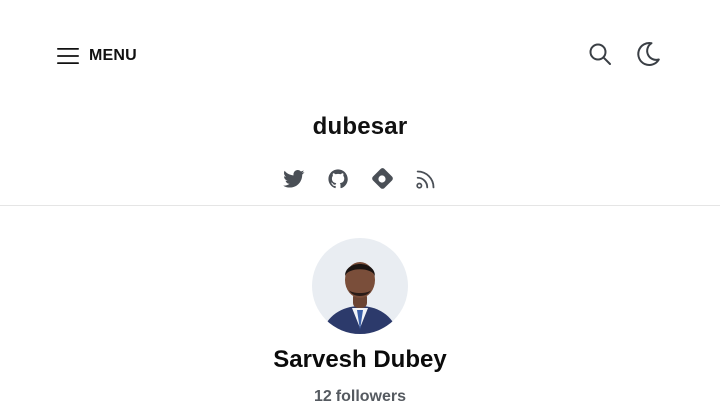 The image size is (720, 405). I want to click on social-link-hashnode, so click(382, 181).